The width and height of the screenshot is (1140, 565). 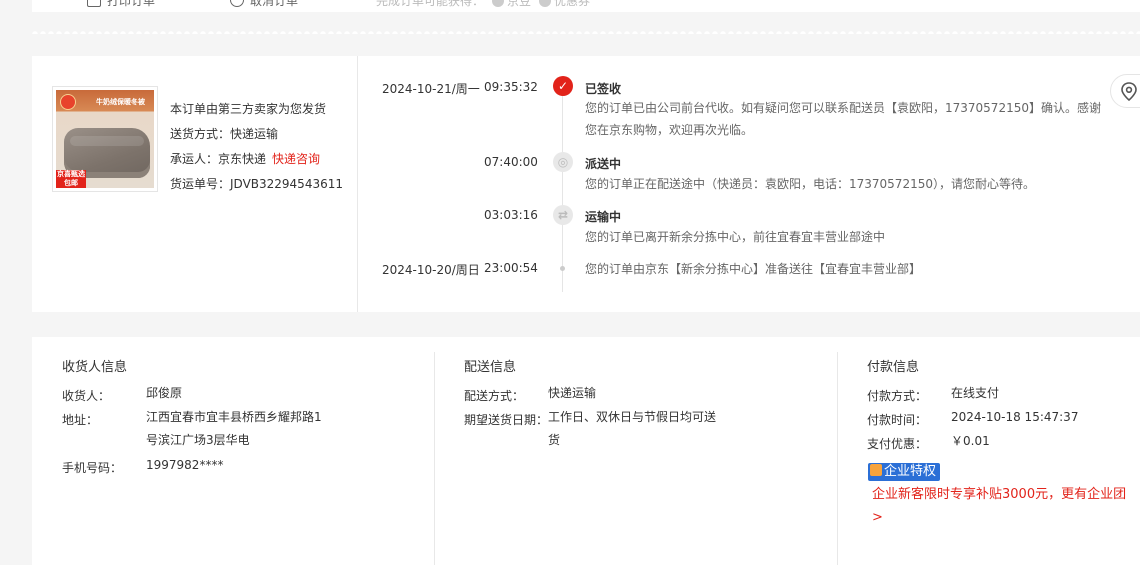 I want to click on carrier-row: 承运人：京东快递 快递咨询, so click(x=256, y=163).